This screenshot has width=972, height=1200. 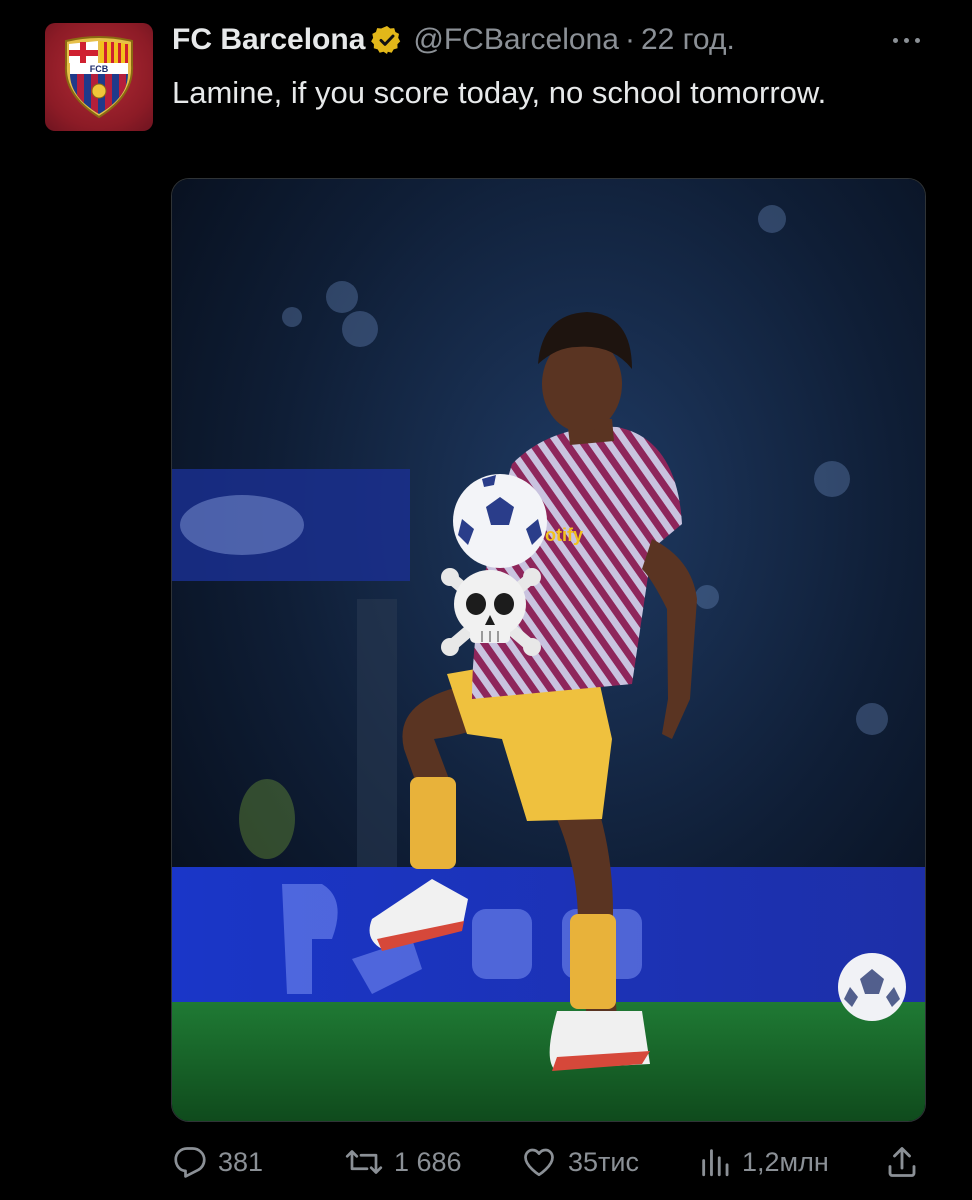 What do you see at coordinates (688, 40) in the screenshot?
I see `tweet-timestamp: 22 год.` at bounding box center [688, 40].